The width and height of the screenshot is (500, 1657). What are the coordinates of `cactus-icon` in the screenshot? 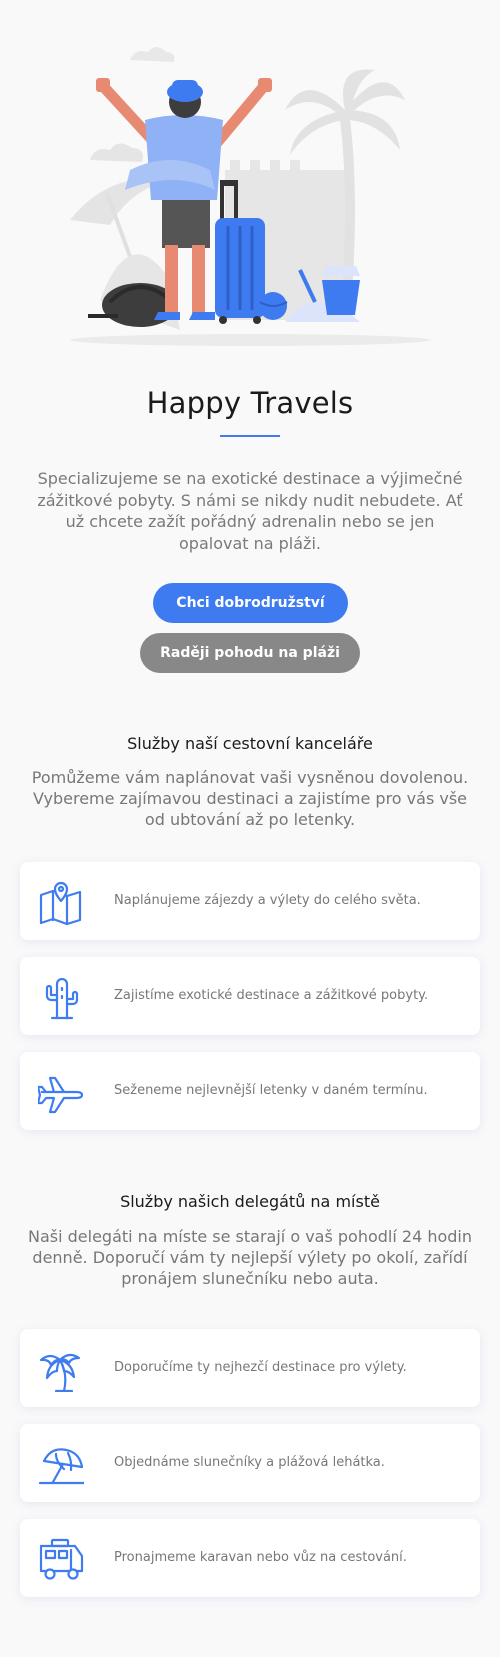 It's located at (62, 998).